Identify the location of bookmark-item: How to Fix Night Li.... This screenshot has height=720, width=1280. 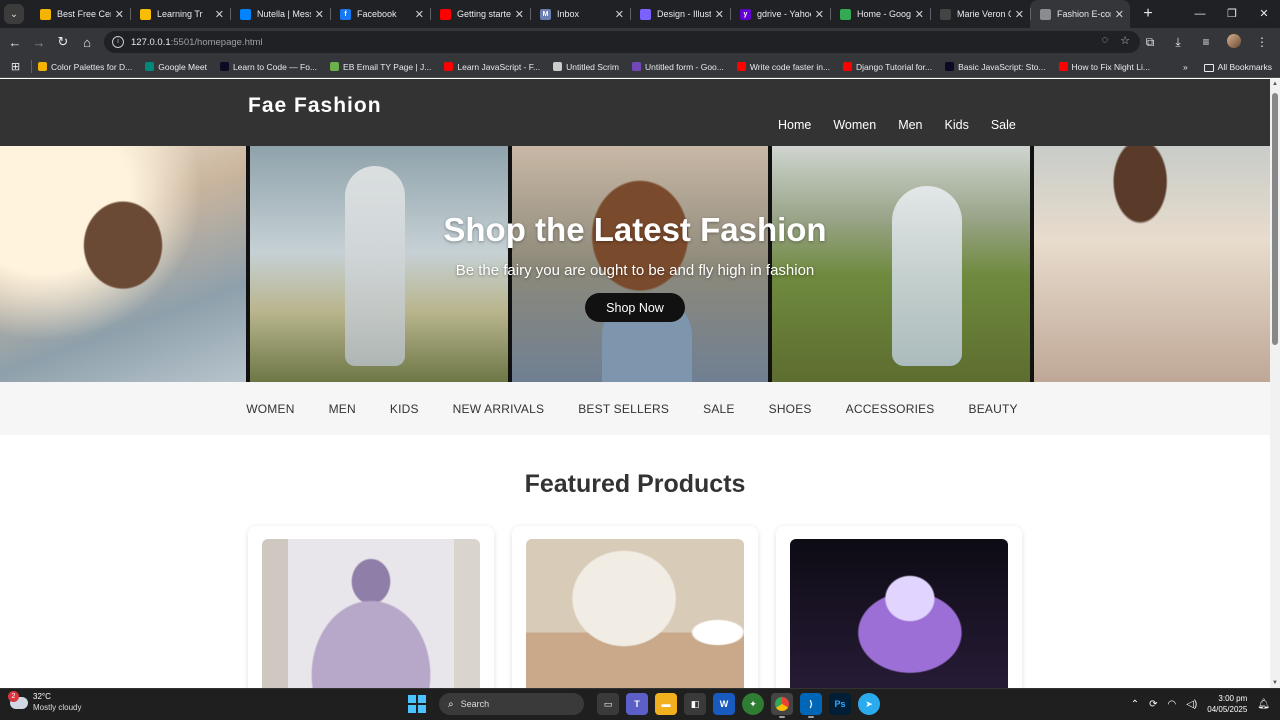
(1104, 67).